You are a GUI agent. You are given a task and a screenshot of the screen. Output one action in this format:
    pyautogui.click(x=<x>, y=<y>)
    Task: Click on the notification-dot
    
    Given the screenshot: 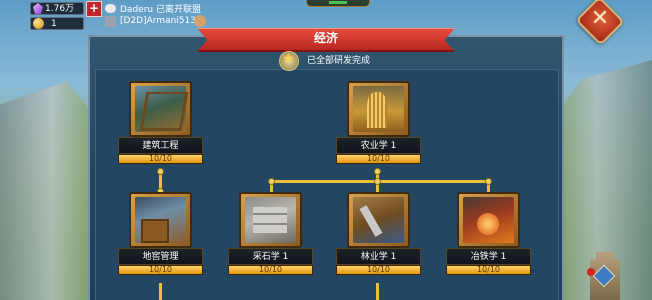 What is the action you would take?
    pyautogui.click(x=591, y=272)
    